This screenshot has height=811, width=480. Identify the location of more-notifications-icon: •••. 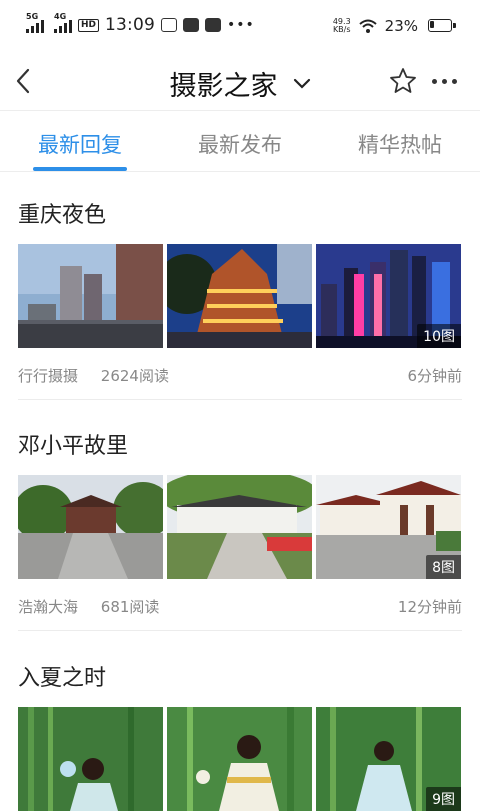
(241, 25).